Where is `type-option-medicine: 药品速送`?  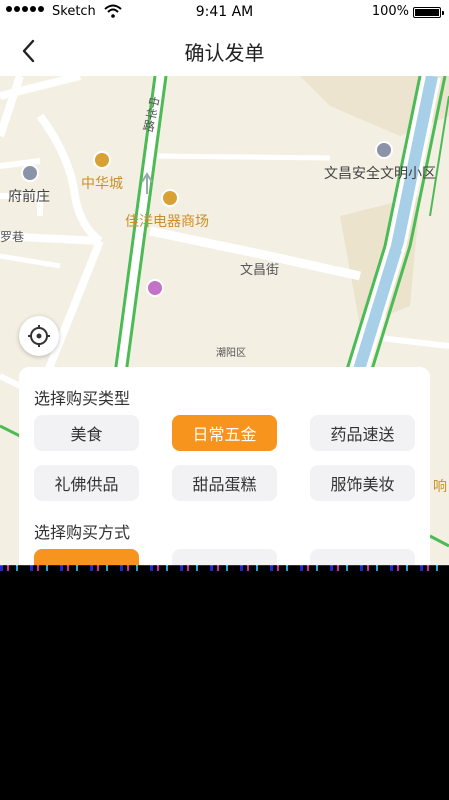 type-option-medicine: 药品速送 is located at coordinates (362, 433).